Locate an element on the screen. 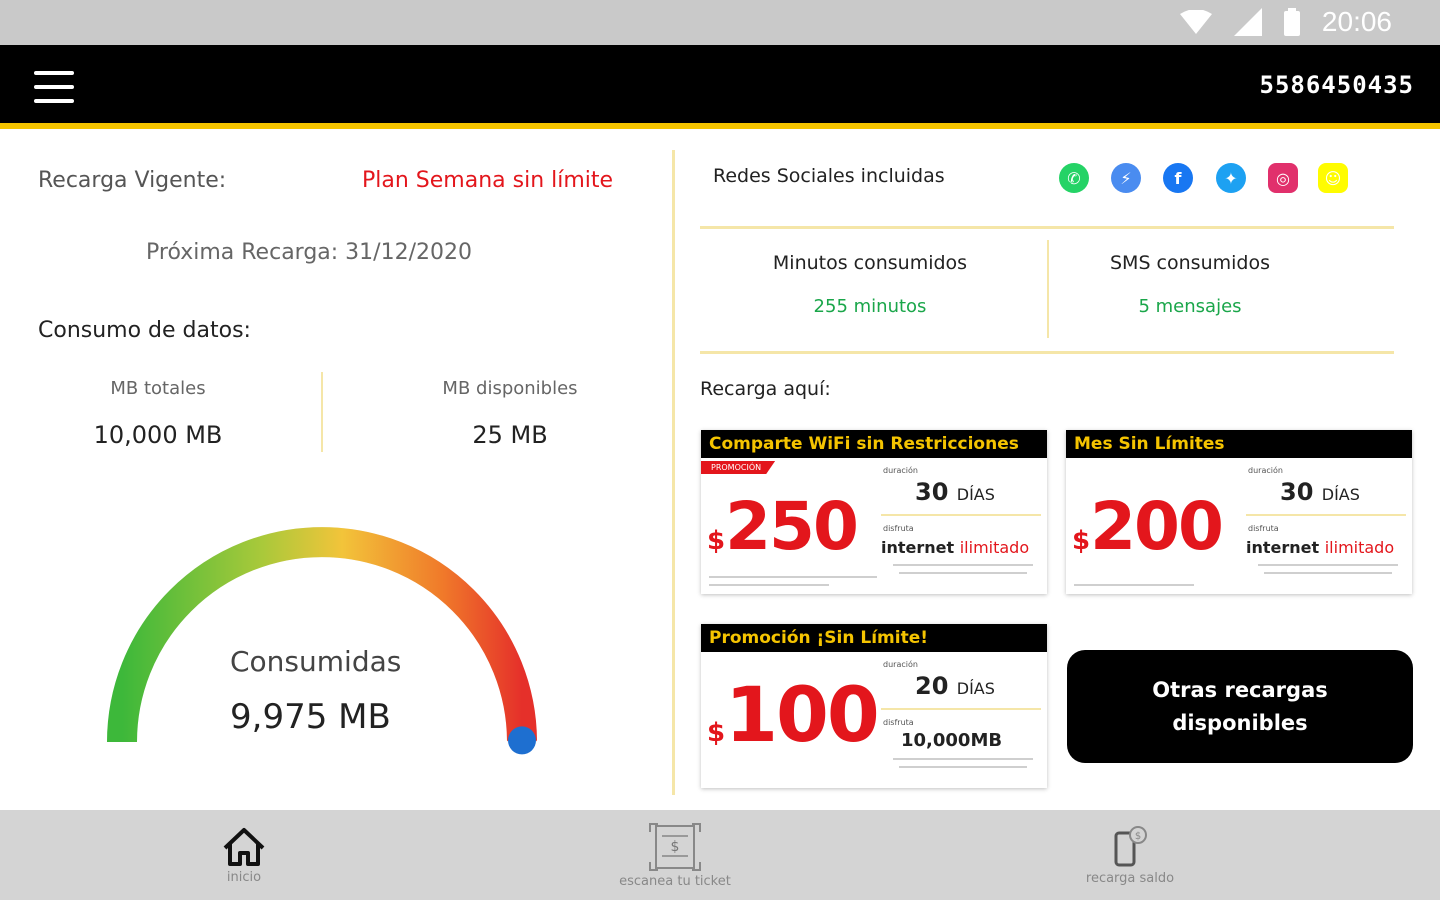 This screenshot has height=900, width=1440. phone-number: 5586450435 is located at coordinates (1336, 85).